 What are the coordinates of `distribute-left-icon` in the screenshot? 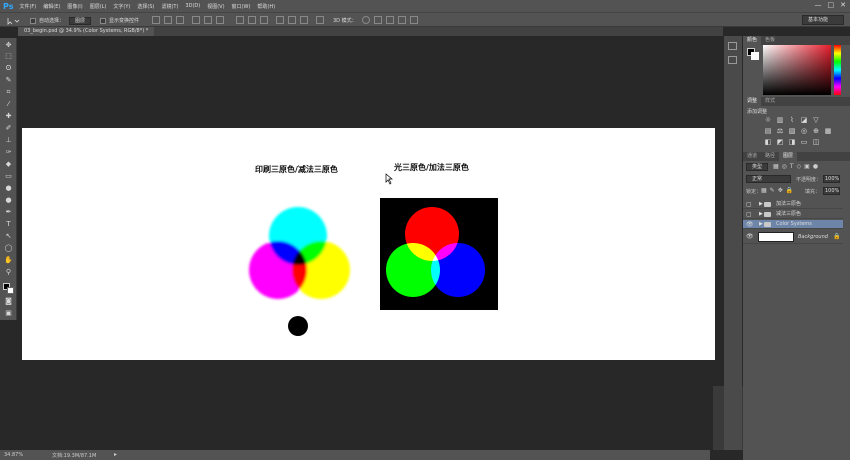 It's located at (280, 20).